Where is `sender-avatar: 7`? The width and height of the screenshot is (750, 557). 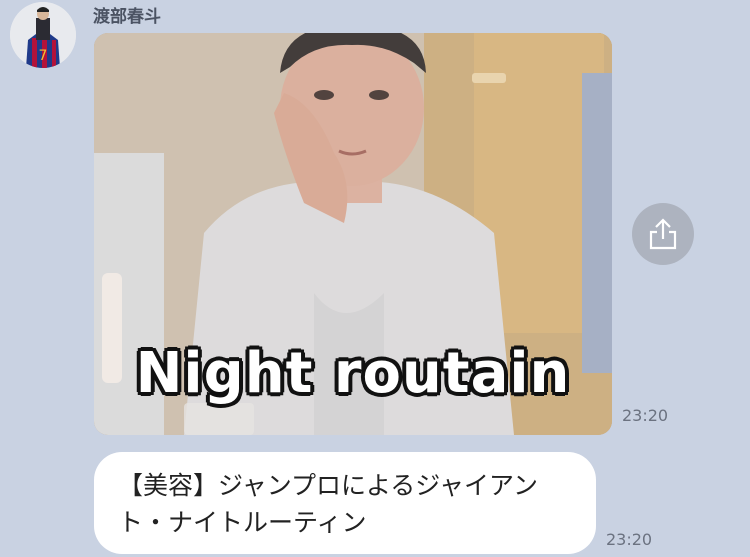 sender-avatar: 7 is located at coordinates (43, 35).